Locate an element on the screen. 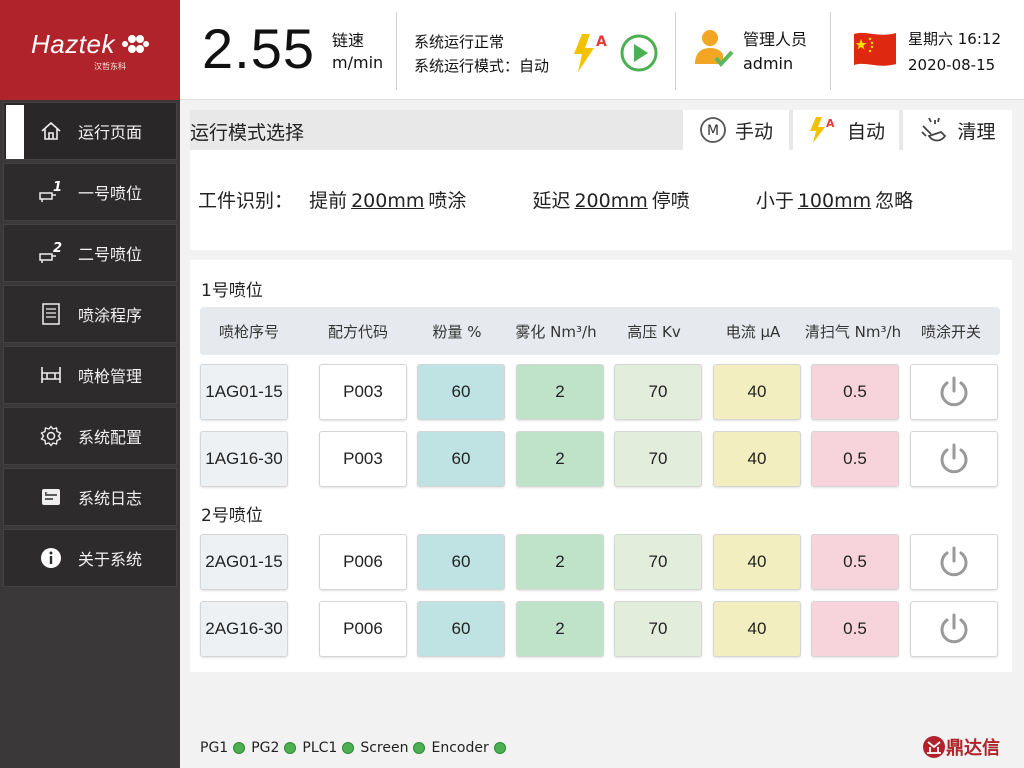 This screenshot has width=1024, height=768. info-icon is located at coordinates (51, 558).